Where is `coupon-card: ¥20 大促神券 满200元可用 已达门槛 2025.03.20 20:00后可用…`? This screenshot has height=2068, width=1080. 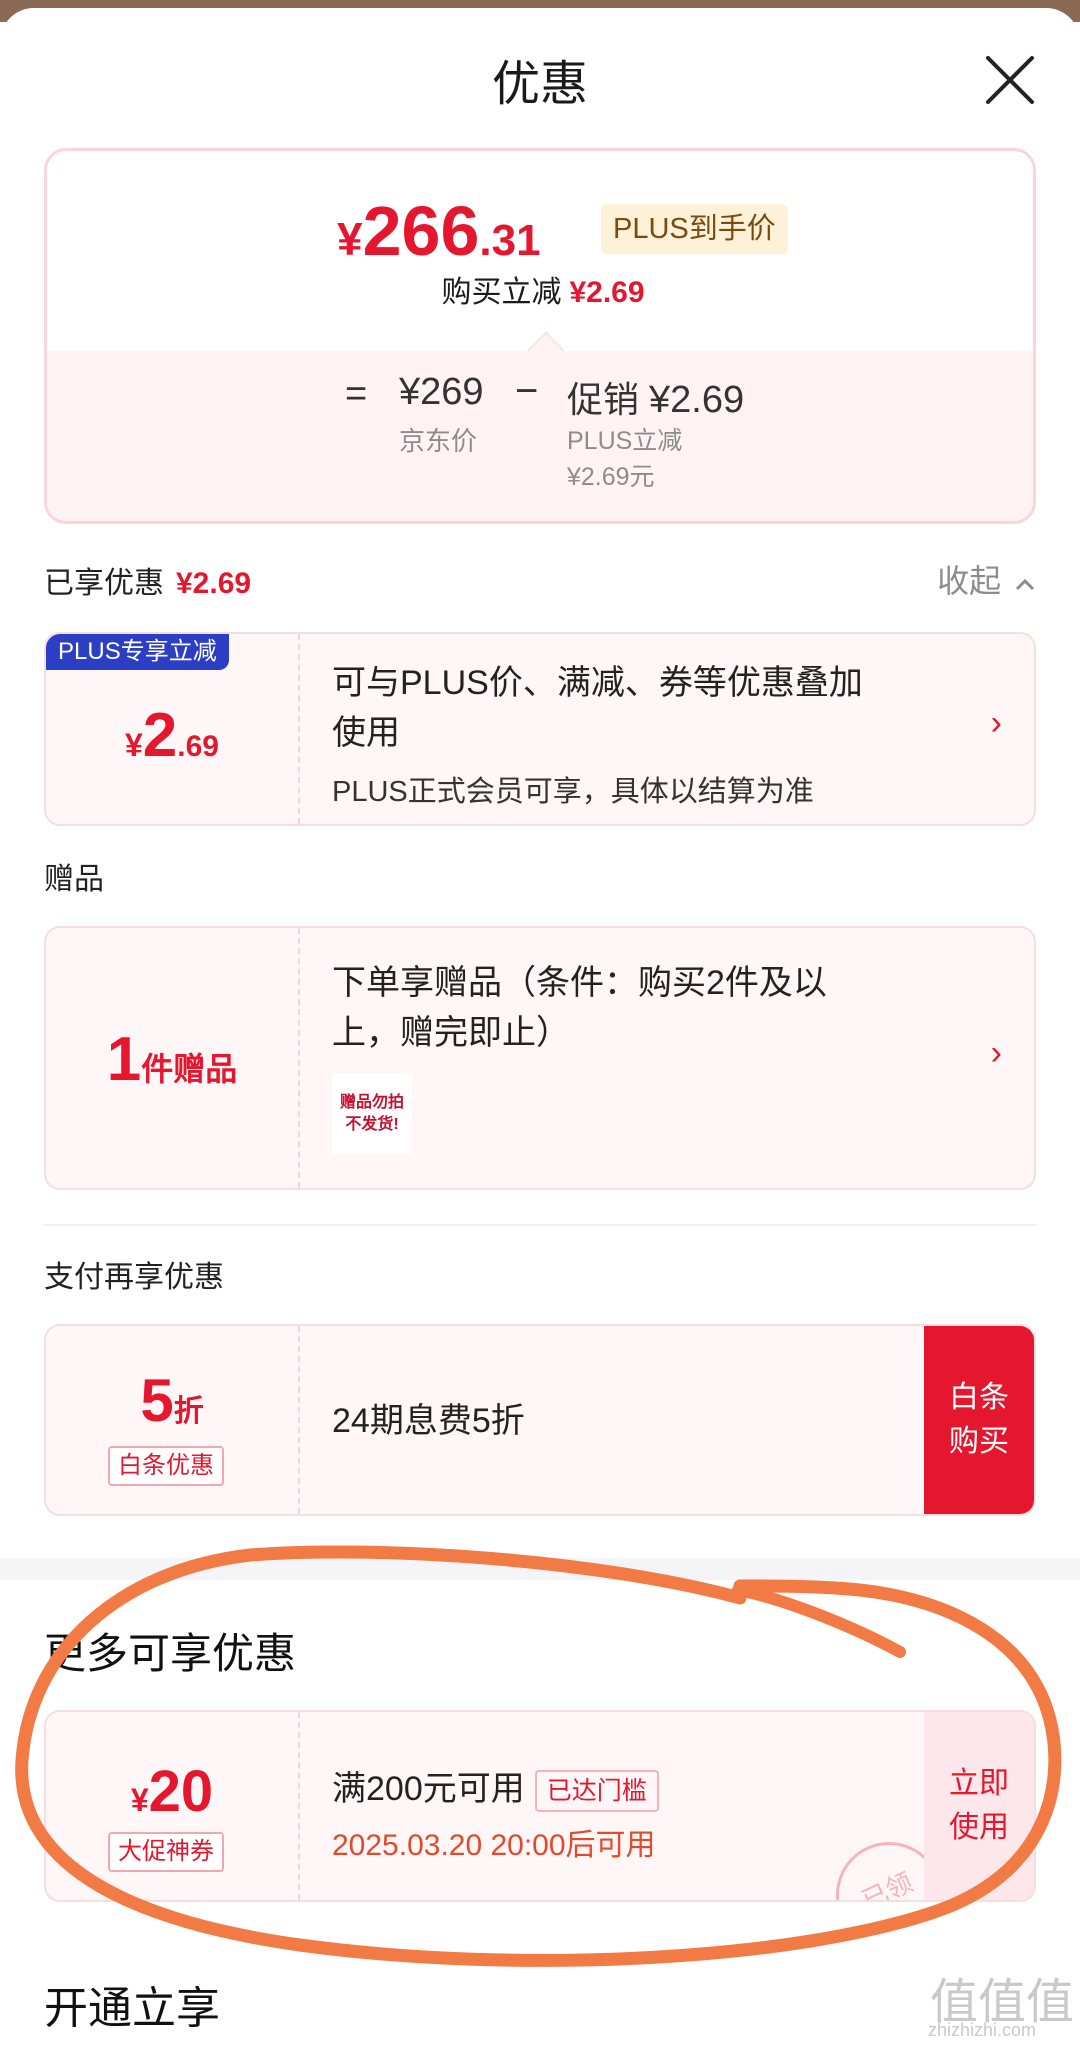
coupon-card: ¥20 大促神券 满200元可用 已达门槛 2025.03.20 20:00后可用… is located at coordinates (540, 1806).